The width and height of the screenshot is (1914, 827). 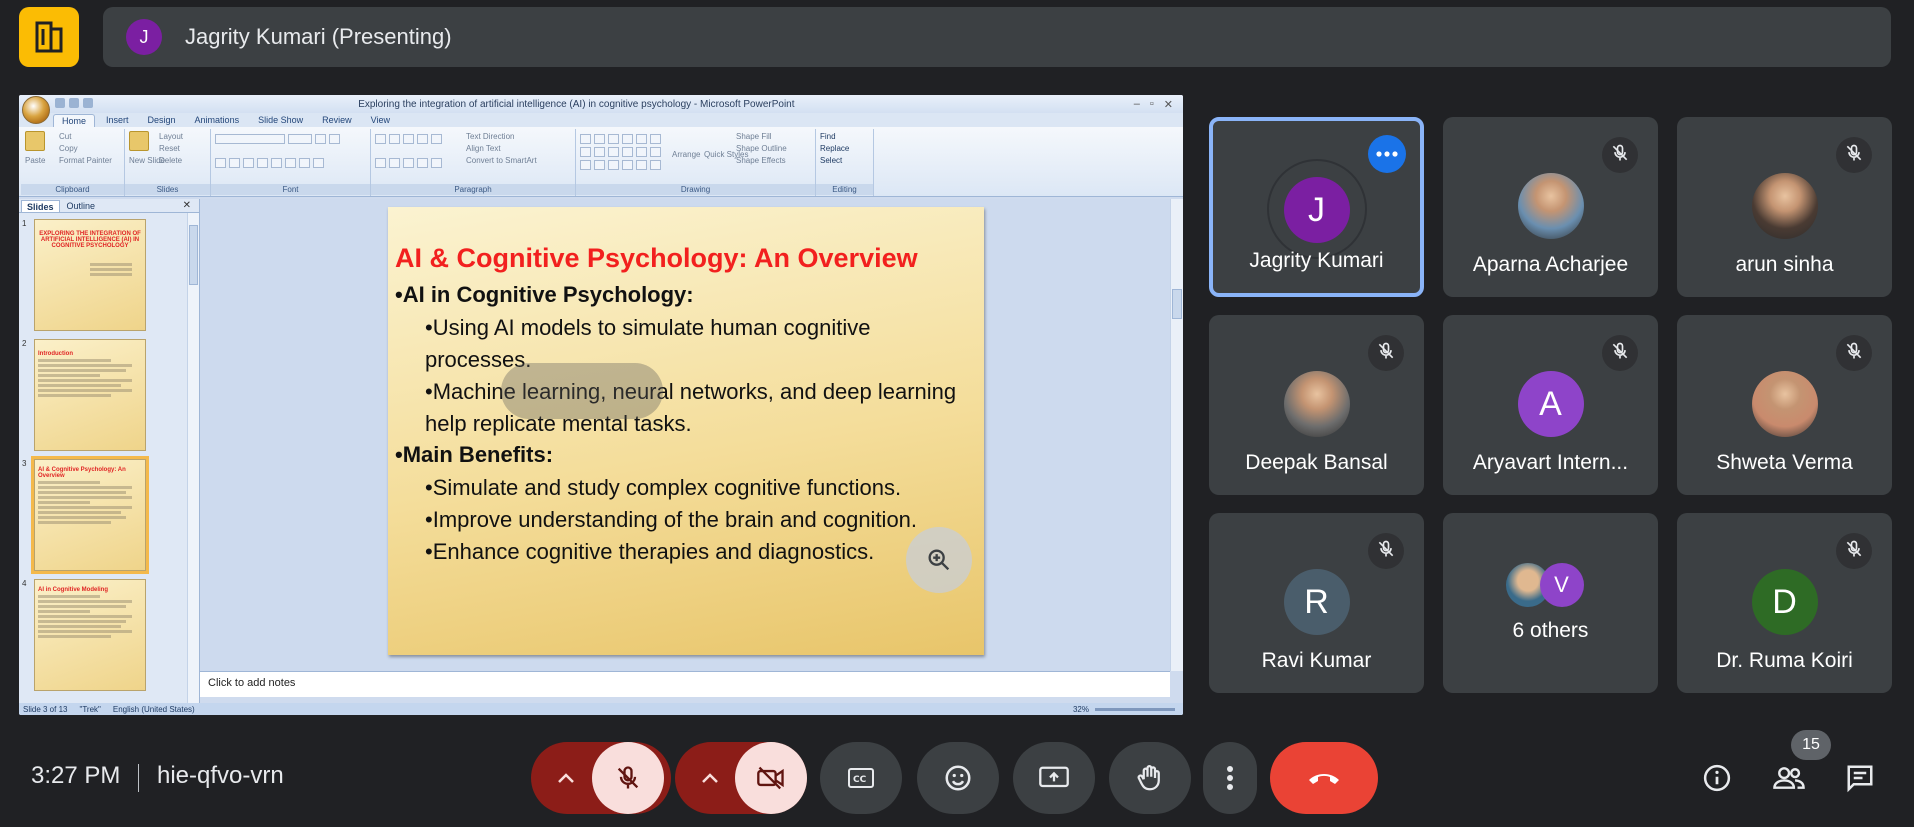 What do you see at coordinates (217, 120) in the screenshot?
I see `tab-animations: Animations` at bounding box center [217, 120].